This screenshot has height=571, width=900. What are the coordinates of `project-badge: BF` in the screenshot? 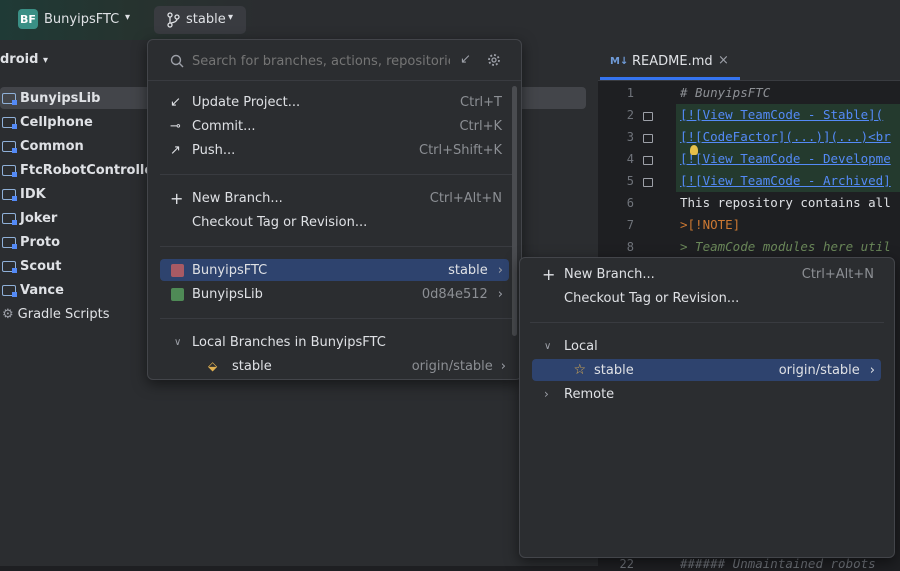 It's located at (28, 19).